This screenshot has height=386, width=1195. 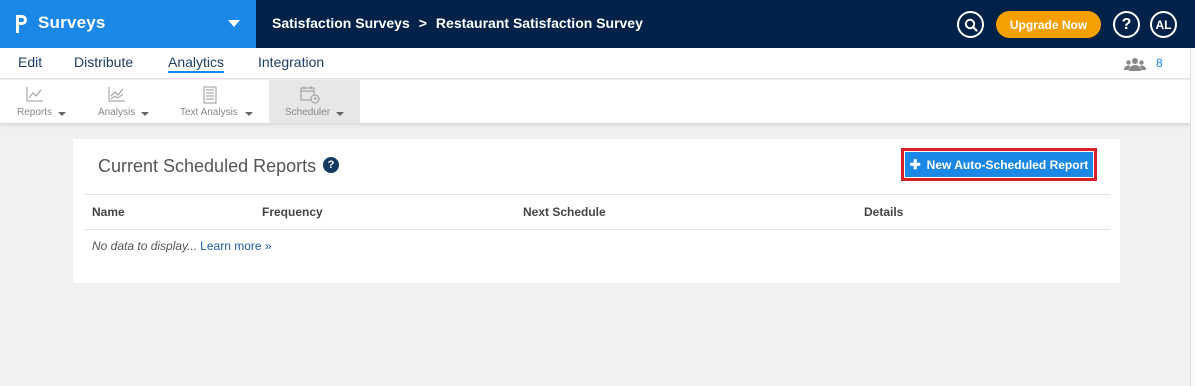 I want to click on search-icon, so click(x=971, y=25).